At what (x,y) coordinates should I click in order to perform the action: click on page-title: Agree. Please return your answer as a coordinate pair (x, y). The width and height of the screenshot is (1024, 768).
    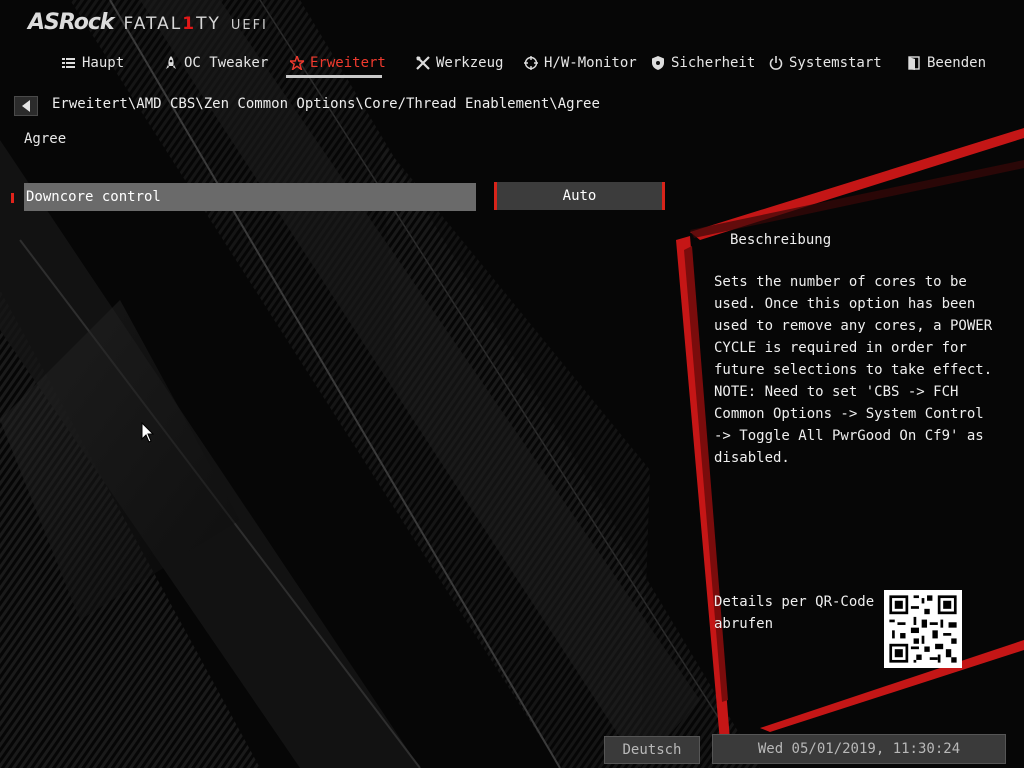
    Looking at the image, I should click on (45, 139).